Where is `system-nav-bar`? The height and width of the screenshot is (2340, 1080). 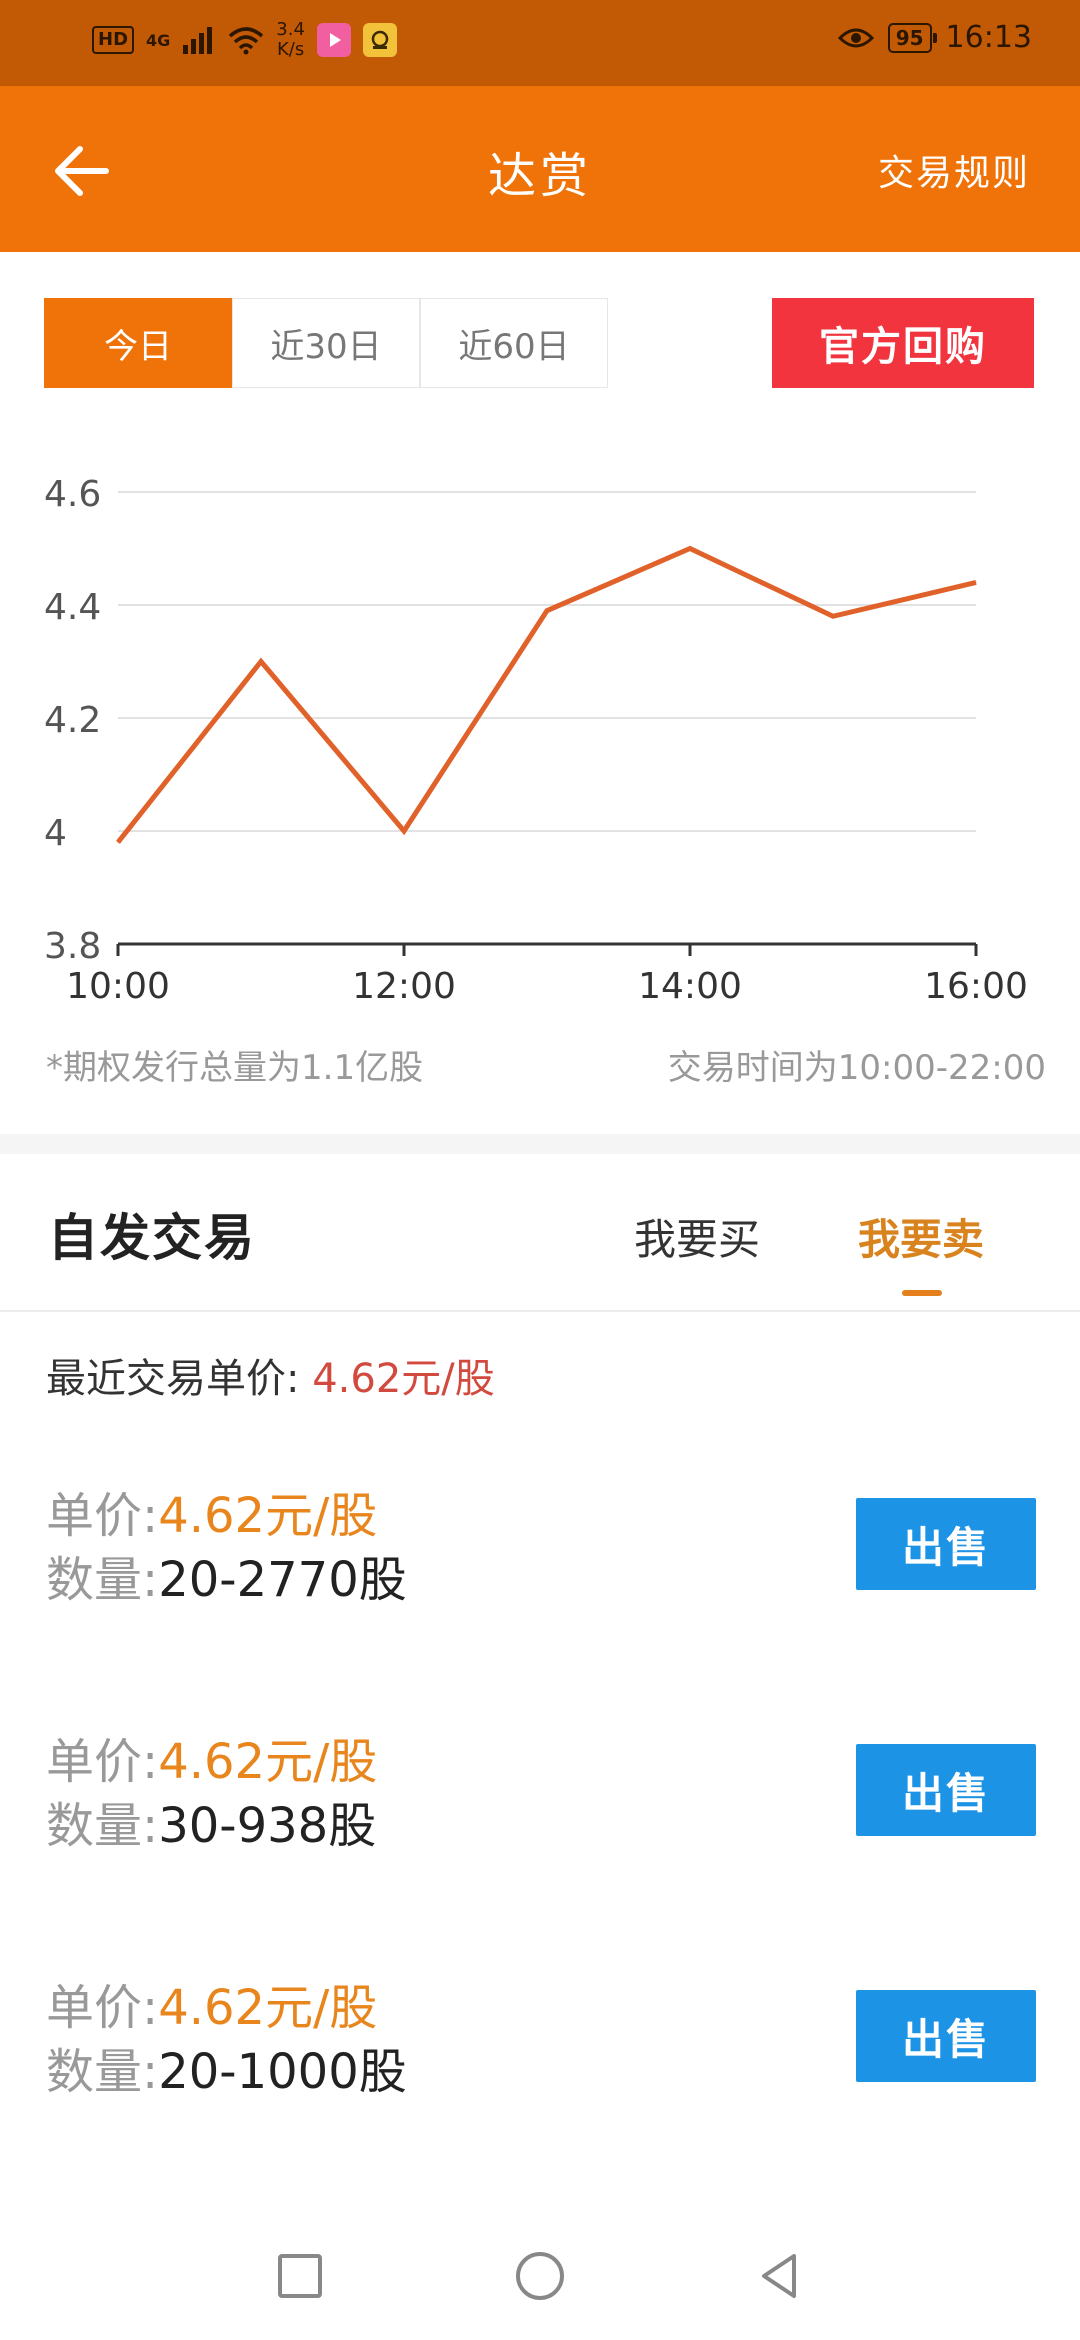 system-nav-bar is located at coordinates (540, 2279).